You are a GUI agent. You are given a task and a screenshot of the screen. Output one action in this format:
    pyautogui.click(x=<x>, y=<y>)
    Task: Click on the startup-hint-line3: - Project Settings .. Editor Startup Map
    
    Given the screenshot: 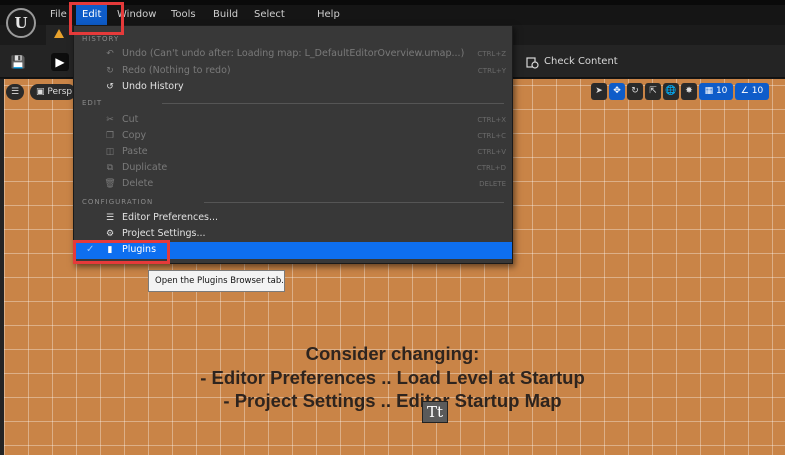 What is the action you would take?
    pyautogui.click(x=392, y=400)
    